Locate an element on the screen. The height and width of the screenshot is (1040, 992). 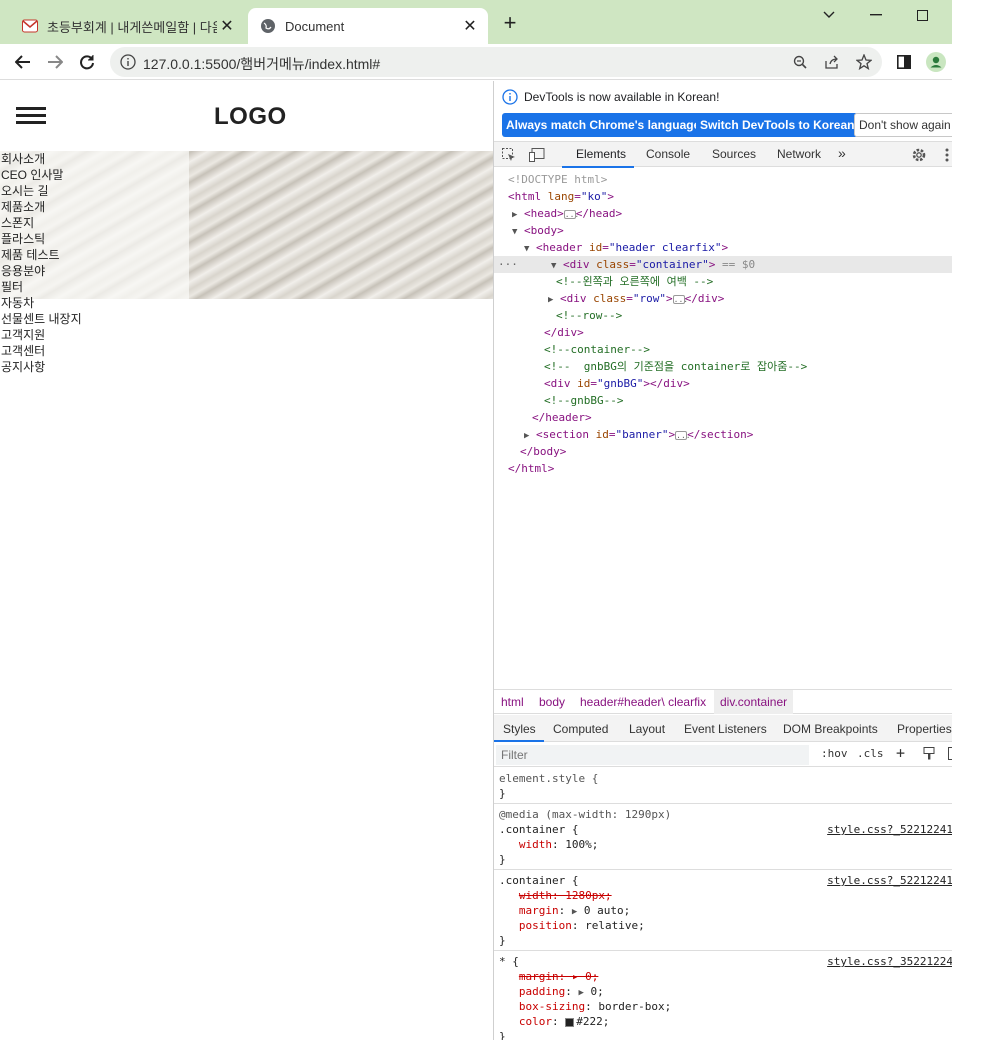
tab-network: Network is located at coordinates (799, 154).